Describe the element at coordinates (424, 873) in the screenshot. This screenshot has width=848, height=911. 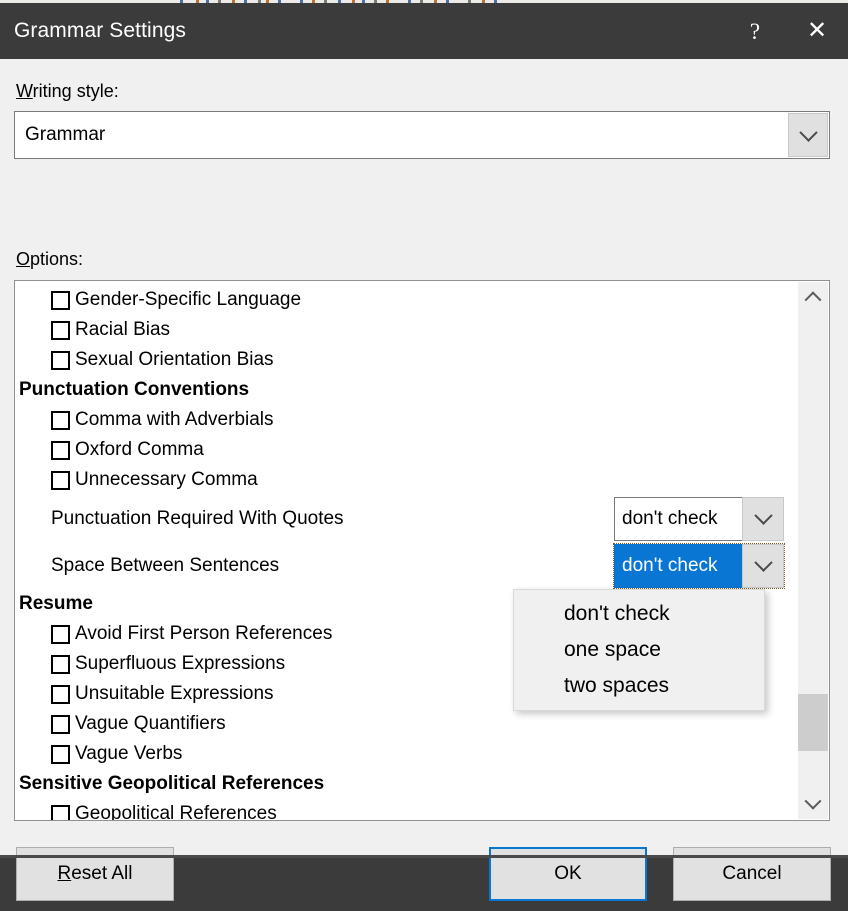
I see `dialog-footer: Reset All OK Cancel` at that location.